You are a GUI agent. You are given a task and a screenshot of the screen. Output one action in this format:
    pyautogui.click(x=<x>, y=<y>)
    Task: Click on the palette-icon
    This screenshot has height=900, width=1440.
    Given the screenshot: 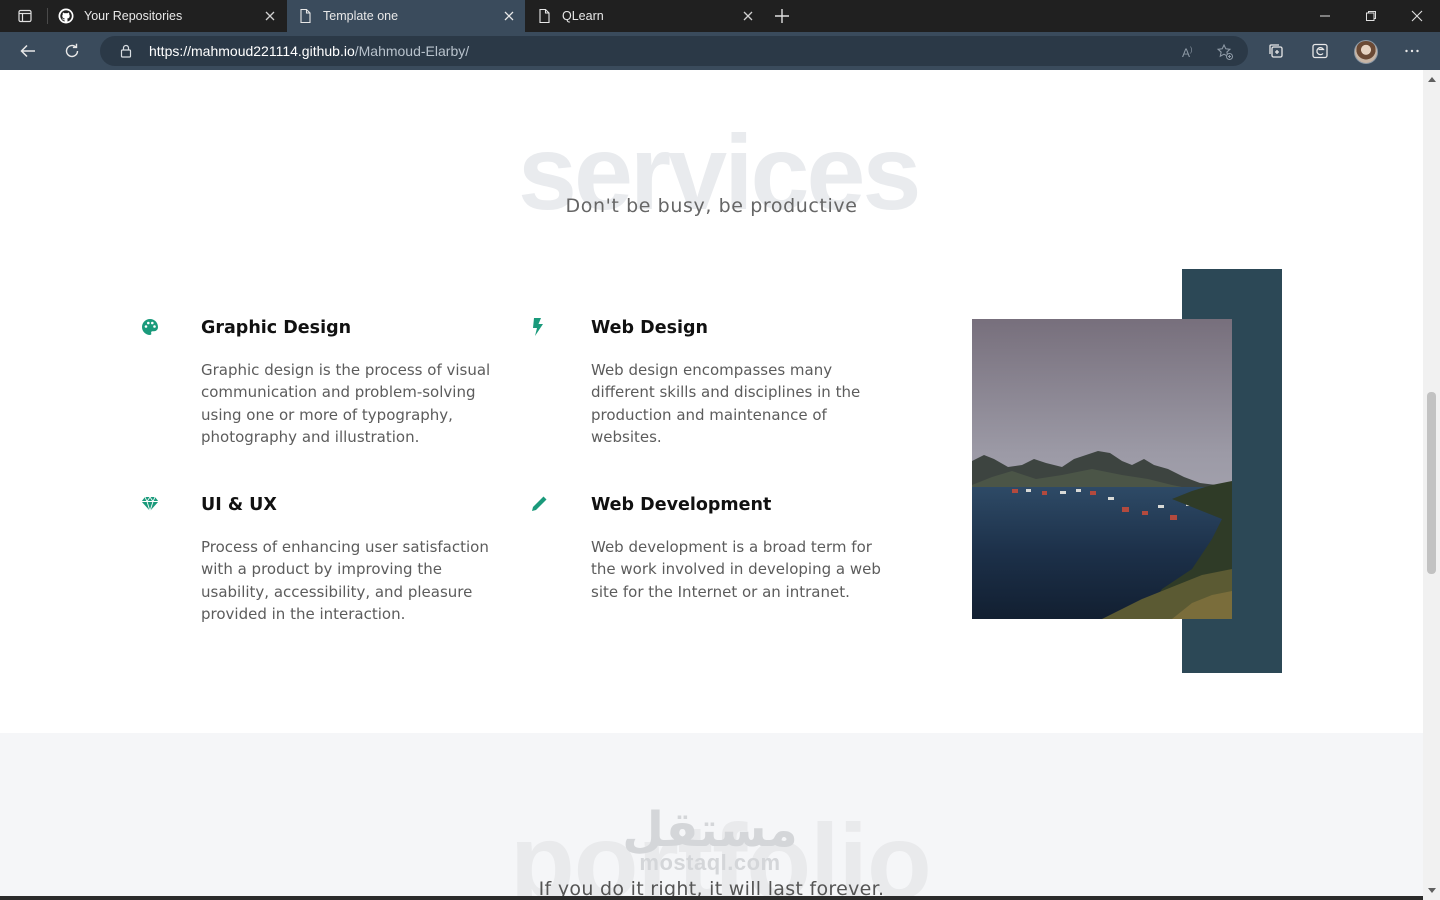 What is the action you would take?
    pyautogui.click(x=150, y=327)
    